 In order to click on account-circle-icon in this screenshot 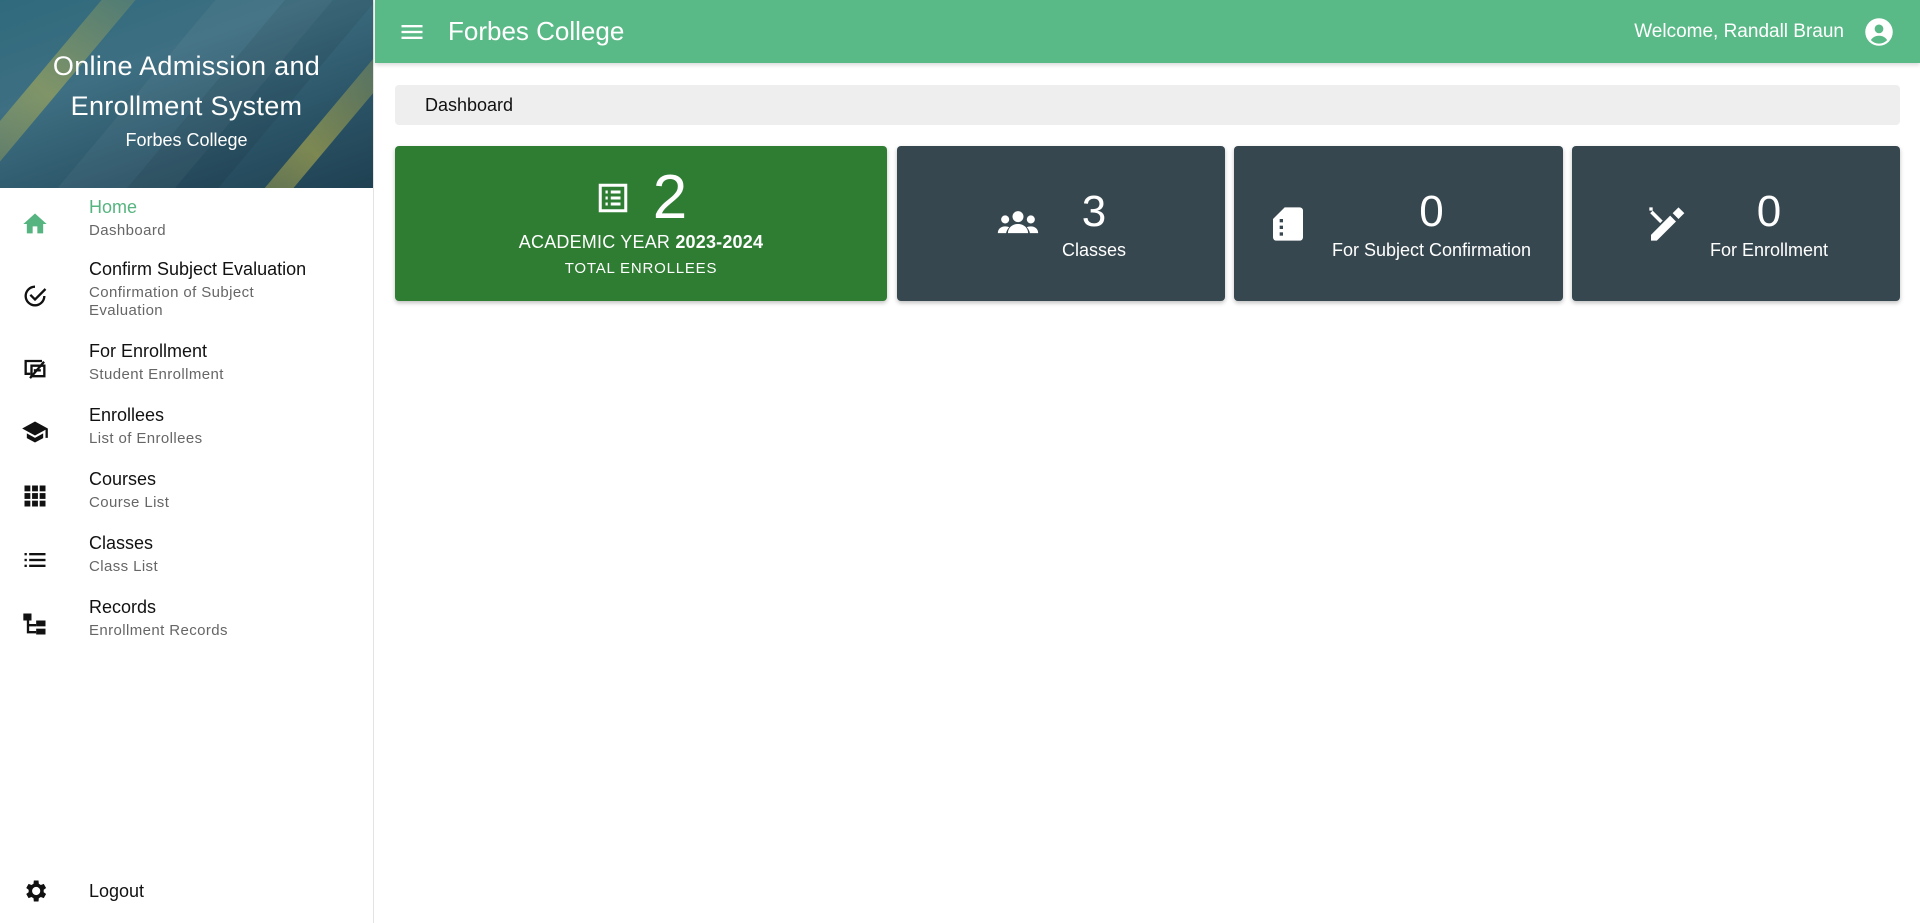, I will do `click(1879, 32)`.